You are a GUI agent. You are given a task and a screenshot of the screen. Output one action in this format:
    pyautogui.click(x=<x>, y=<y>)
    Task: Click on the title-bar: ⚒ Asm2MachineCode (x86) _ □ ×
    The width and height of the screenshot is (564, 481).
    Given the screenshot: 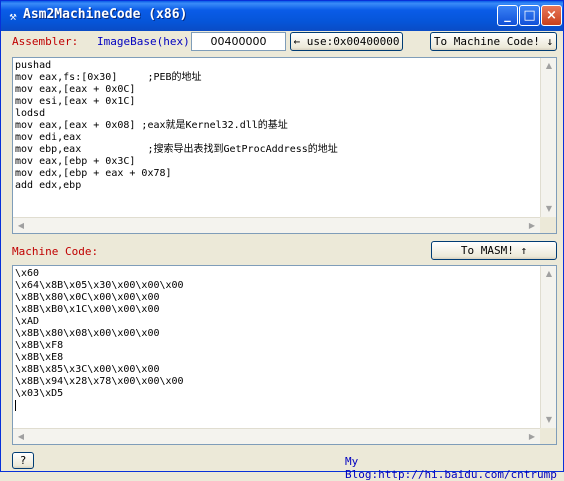 What is the action you would take?
    pyautogui.click(x=282, y=16)
    